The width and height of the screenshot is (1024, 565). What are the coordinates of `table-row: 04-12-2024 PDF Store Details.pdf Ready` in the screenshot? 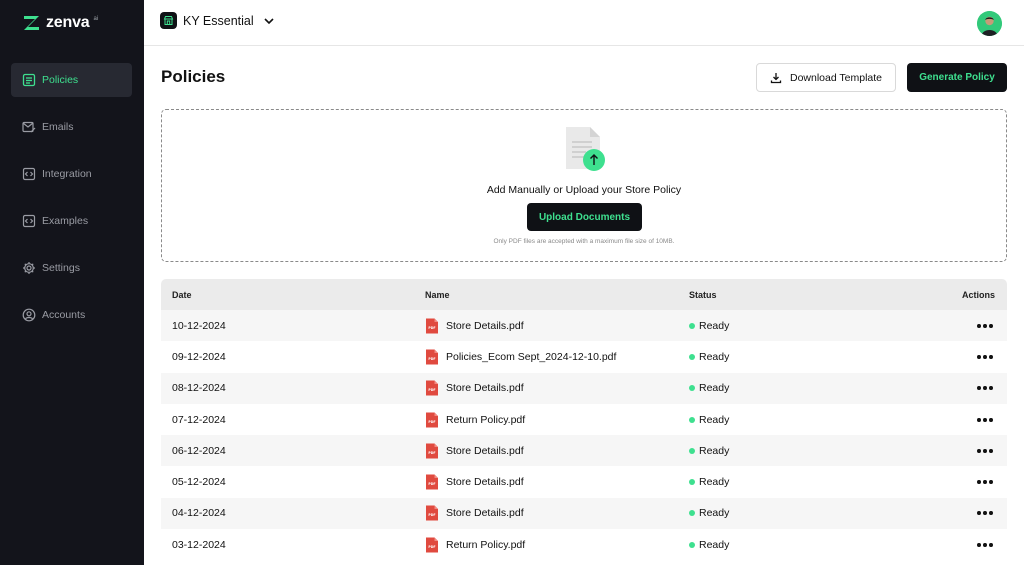 It's located at (584, 513).